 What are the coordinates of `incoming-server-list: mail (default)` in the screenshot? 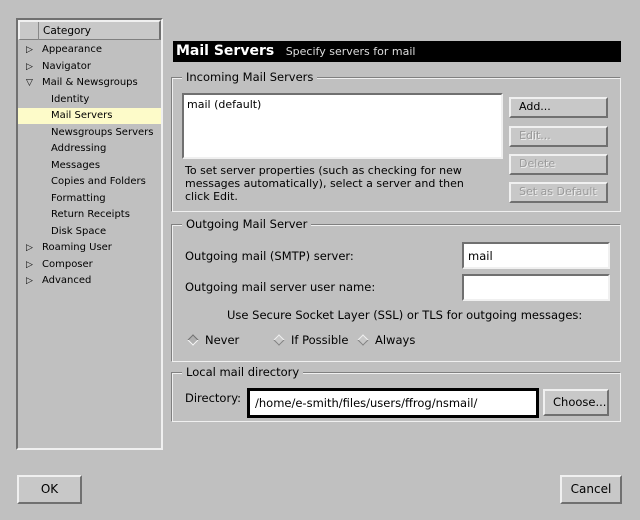 It's located at (342, 126).